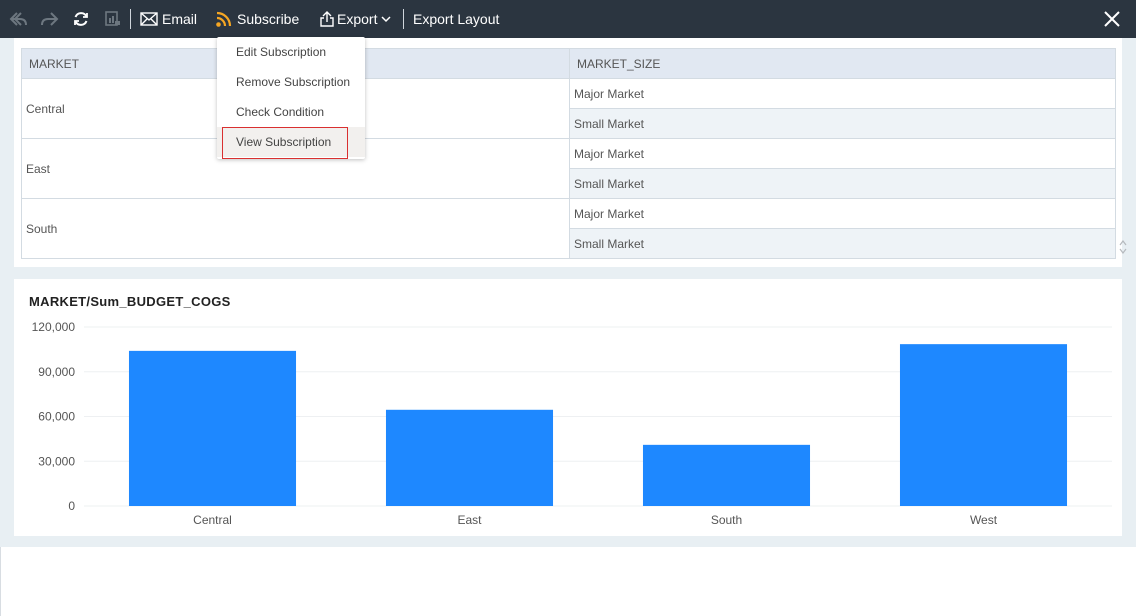 This screenshot has height=616, width=1136. I want to click on up-down-arrows-icon, so click(1123, 247).